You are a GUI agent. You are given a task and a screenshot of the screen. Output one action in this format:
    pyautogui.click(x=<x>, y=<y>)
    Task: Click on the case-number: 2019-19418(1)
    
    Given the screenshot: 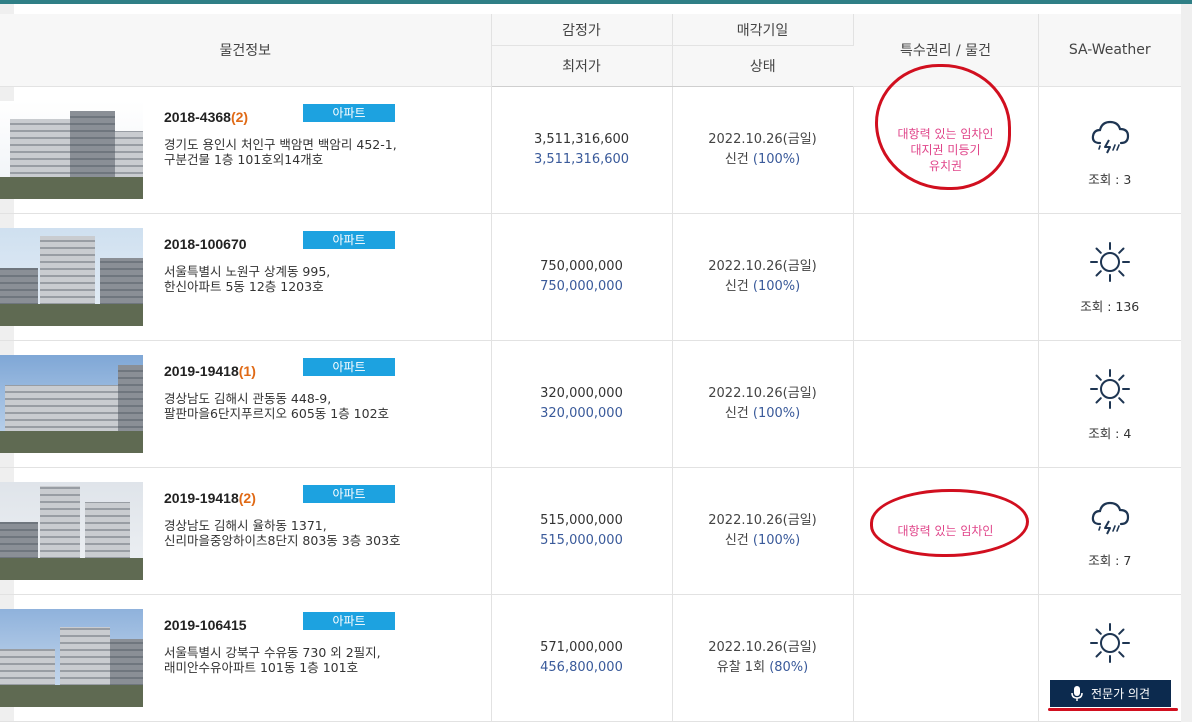 What is the action you would take?
    pyautogui.click(x=210, y=371)
    